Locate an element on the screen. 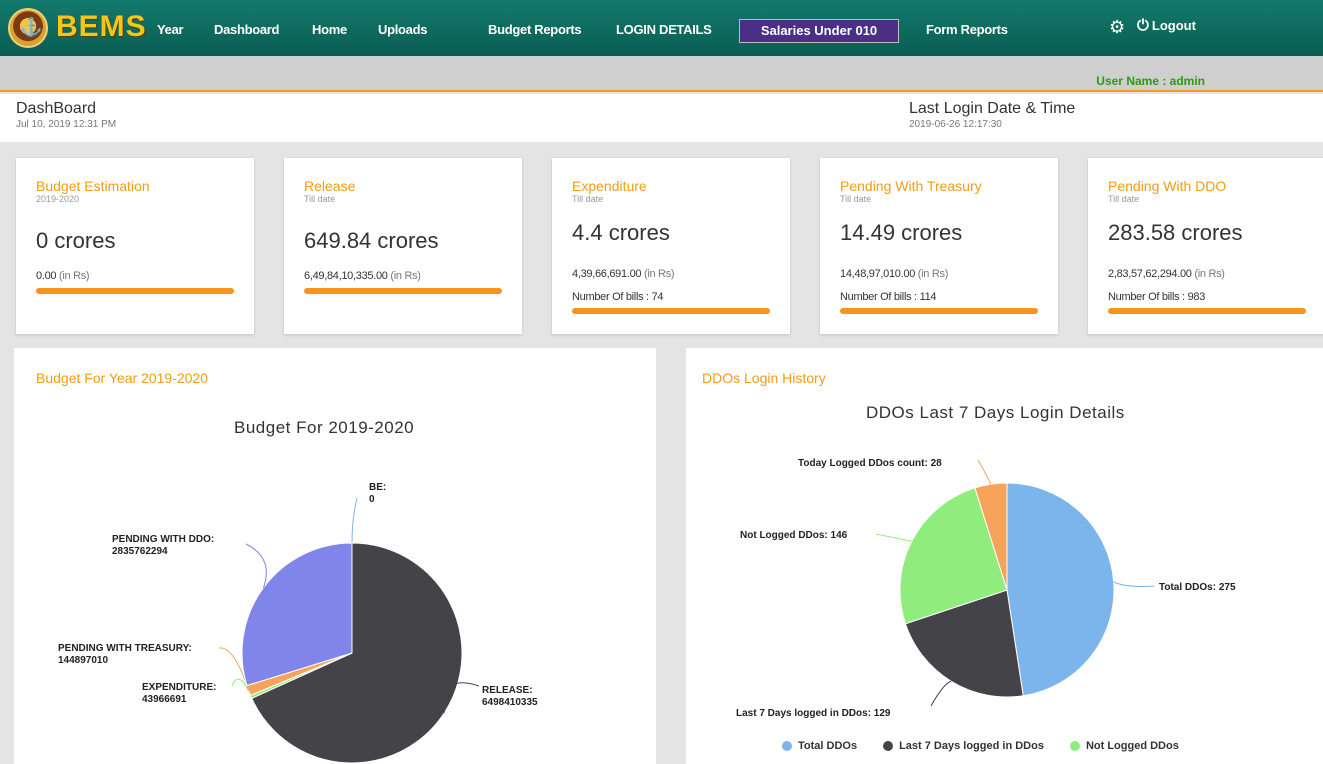  nav-dashboard: Dashboard is located at coordinates (247, 29).